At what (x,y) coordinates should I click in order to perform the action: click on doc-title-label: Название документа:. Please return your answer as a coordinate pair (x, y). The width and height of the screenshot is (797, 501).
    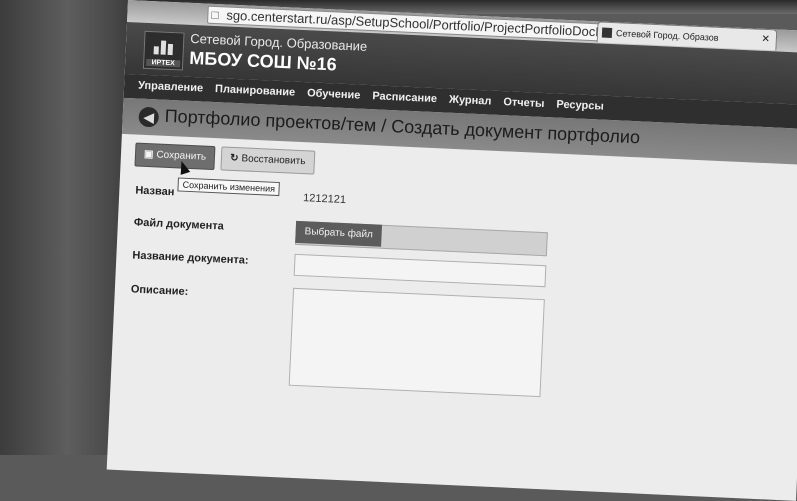
    Looking at the image, I should click on (190, 258).